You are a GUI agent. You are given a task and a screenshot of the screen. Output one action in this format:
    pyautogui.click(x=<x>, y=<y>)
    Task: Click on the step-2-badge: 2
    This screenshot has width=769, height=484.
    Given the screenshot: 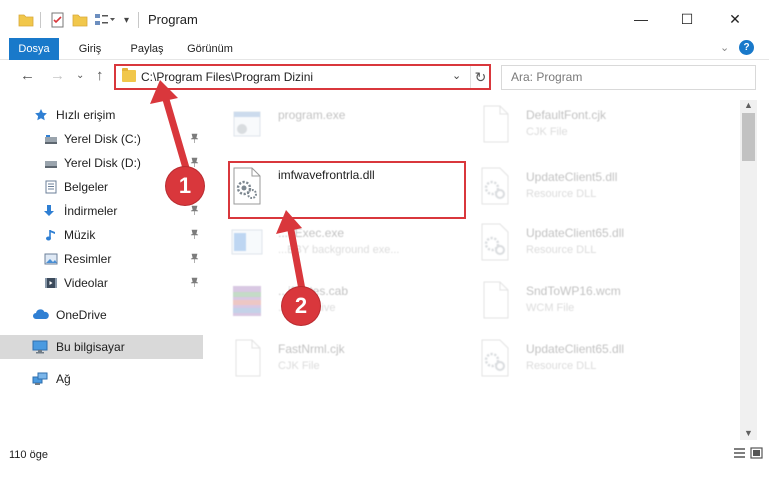 What is the action you would take?
    pyautogui.click(x=301, y=306)
    